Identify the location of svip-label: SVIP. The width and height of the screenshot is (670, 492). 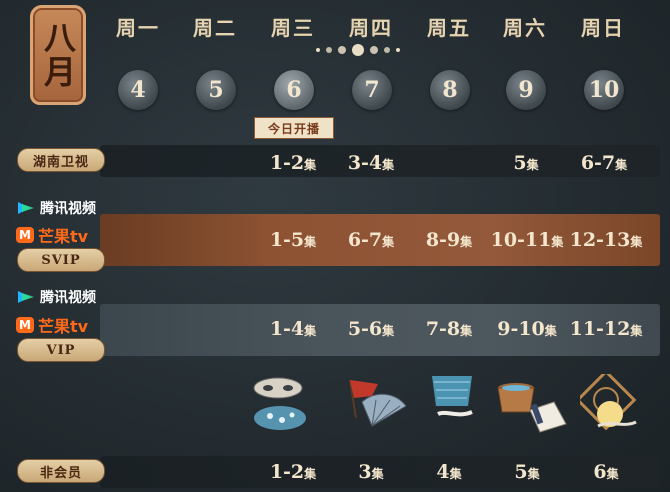
(61, 260).